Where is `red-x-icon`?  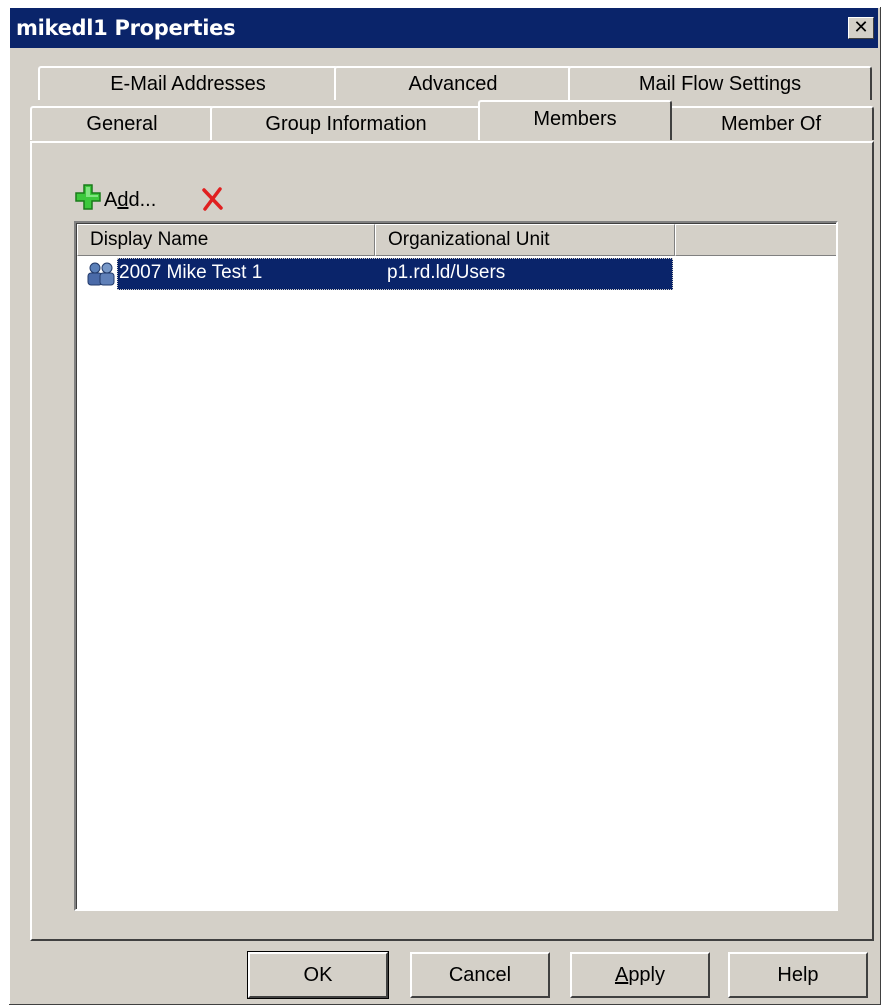 red-x-icon is located at coordinates (212, 201).